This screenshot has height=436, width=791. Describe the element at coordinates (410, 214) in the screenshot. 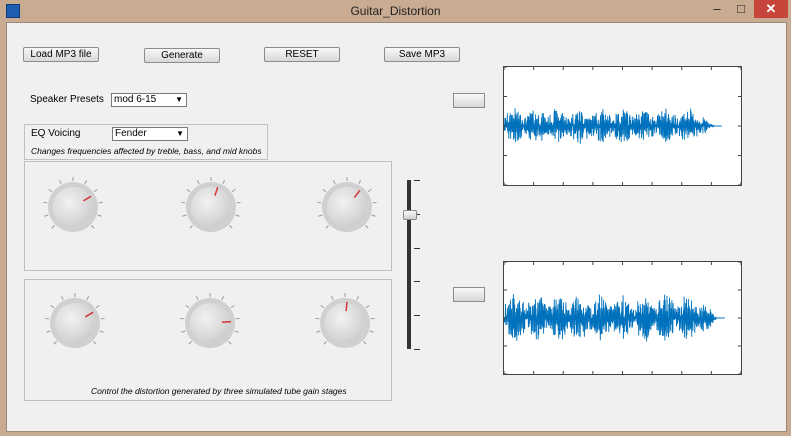

I see `volume-slider-thumb` at that location.